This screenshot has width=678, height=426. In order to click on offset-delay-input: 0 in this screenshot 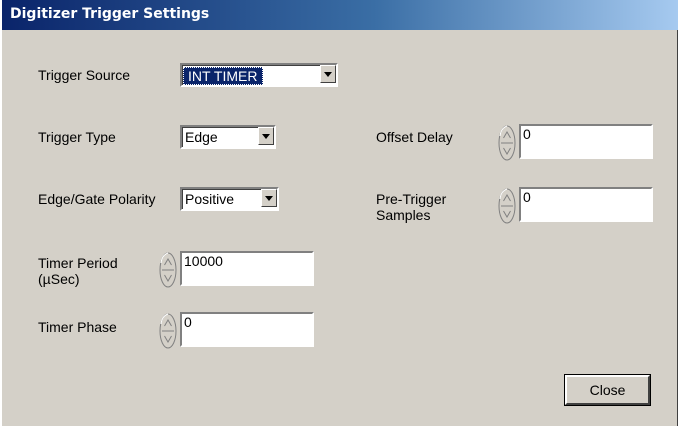, I will do `click(586, 141)`.